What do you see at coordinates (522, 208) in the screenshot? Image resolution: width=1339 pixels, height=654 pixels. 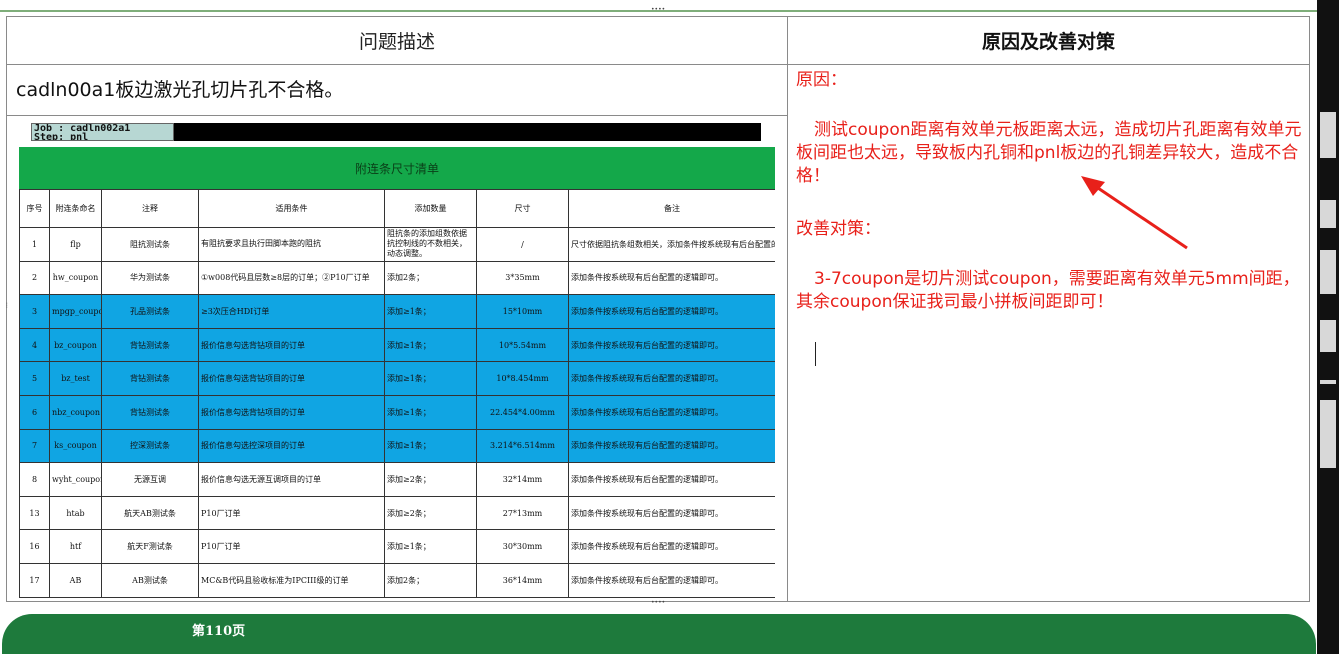 I see `column-header: 尺寸` at bounding box center [522, 208].